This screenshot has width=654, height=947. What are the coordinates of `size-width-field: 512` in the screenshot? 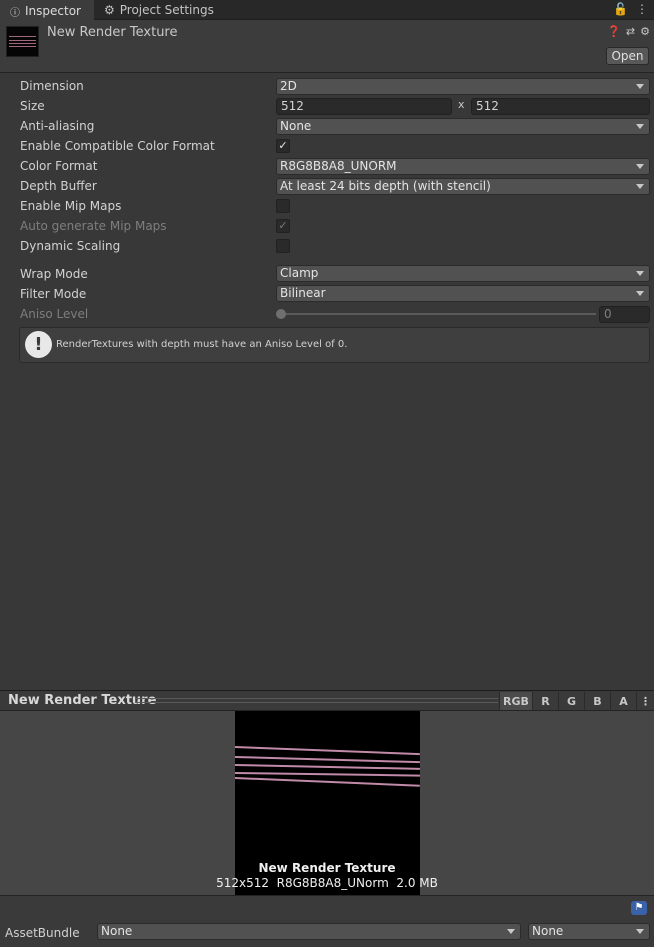 It's located at (364, 106).